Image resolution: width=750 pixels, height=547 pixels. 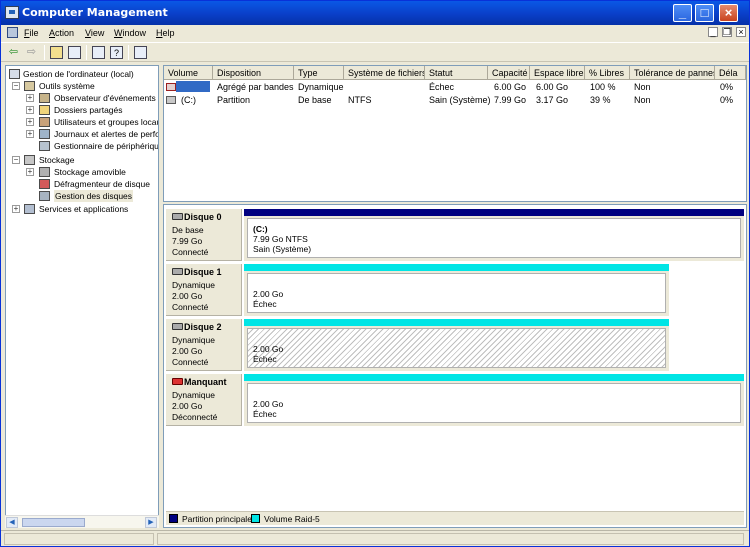 I want to click on volume-legend: Partition principale Volume Raid-5, so click(x=455, y=518).